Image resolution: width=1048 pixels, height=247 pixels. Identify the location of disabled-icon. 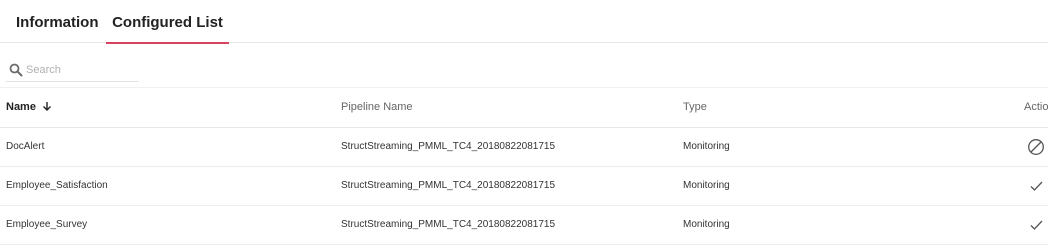
(1036, 147).